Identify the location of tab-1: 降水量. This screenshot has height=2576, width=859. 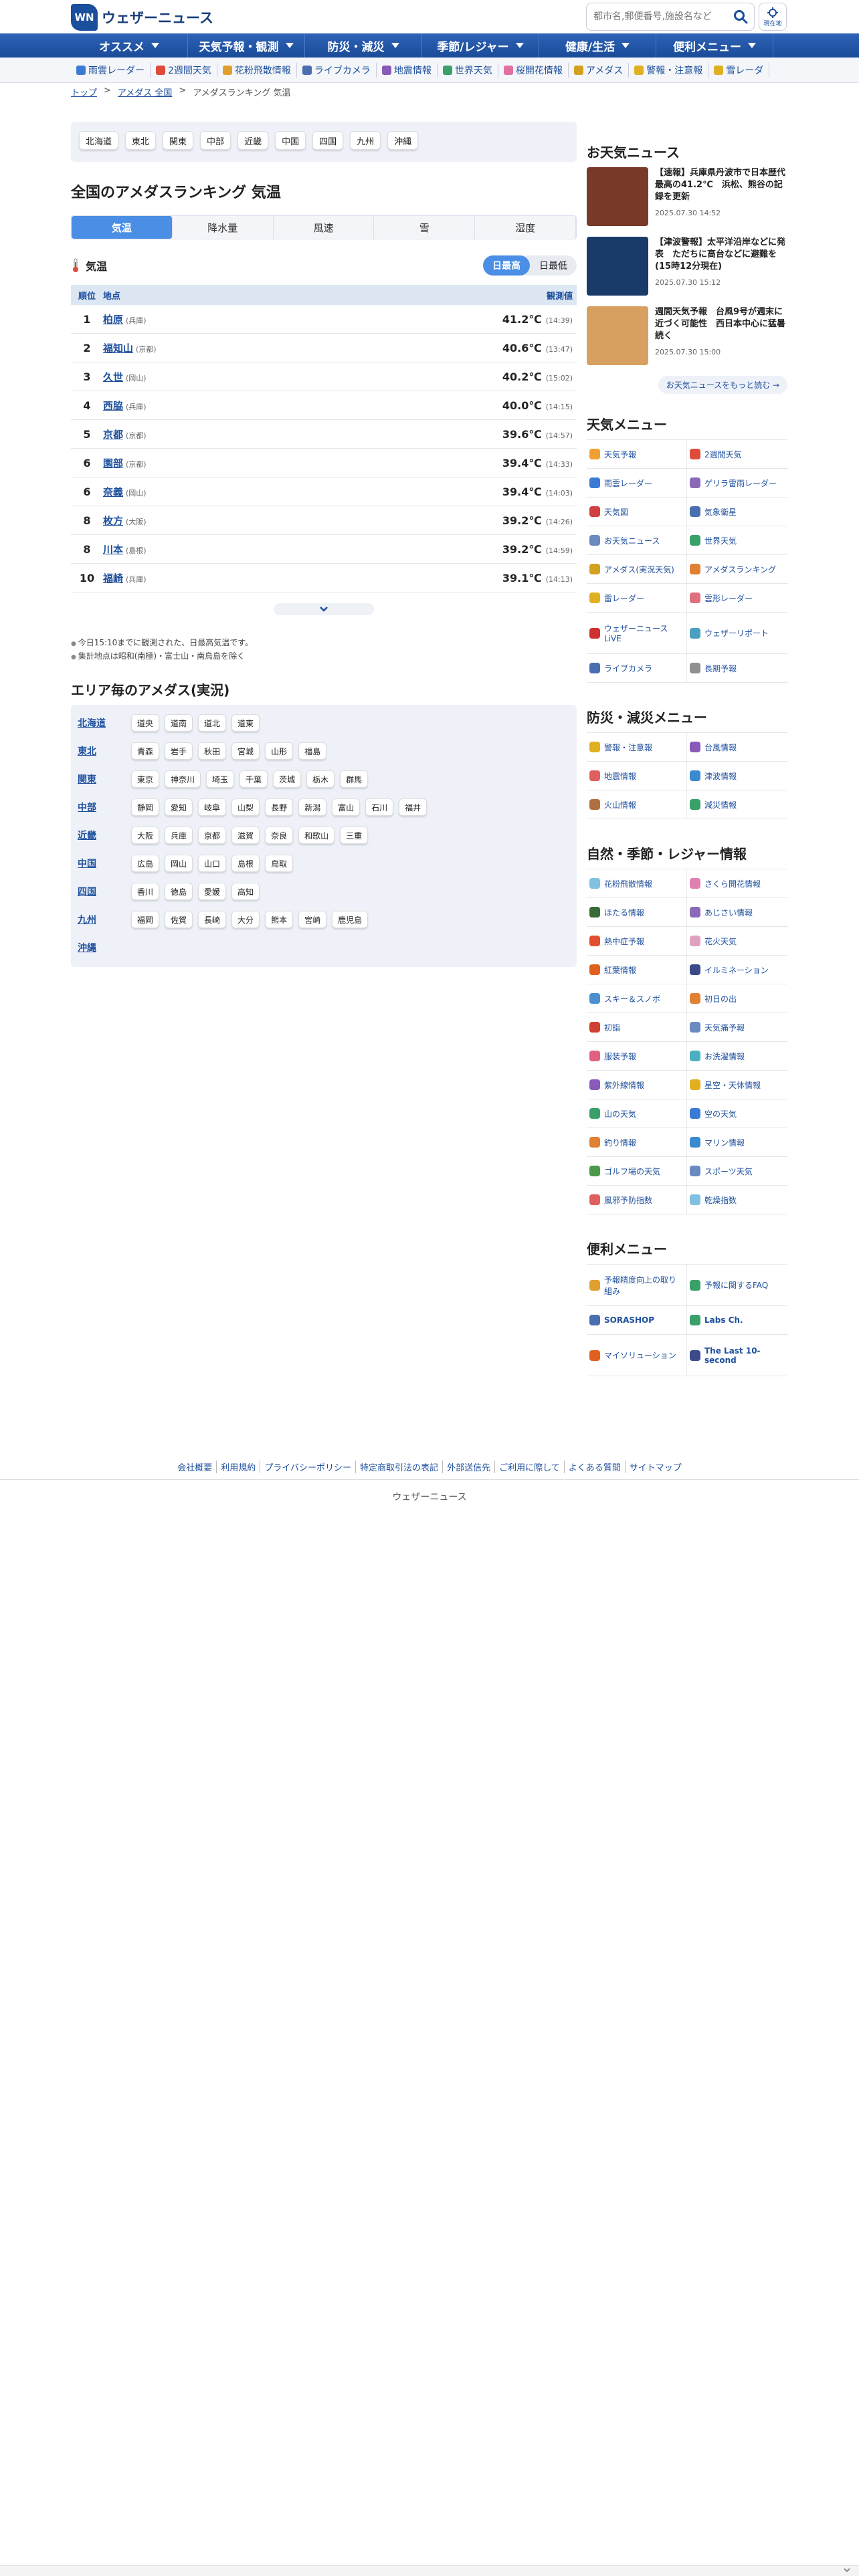
(223, 228).